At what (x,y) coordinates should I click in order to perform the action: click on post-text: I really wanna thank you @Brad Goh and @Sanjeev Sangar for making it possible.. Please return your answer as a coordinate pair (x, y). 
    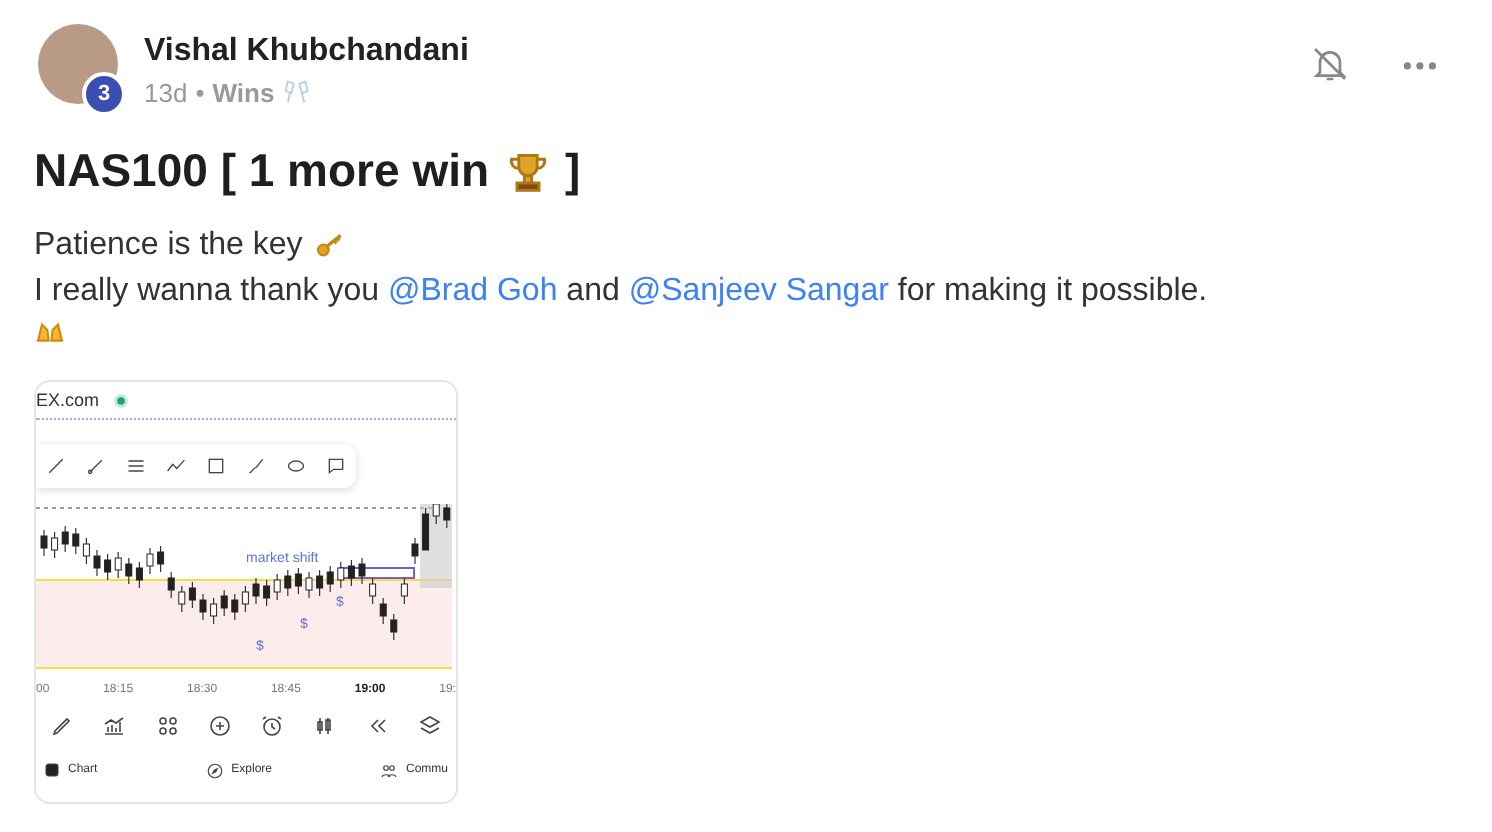
    Looking at the image, I should click on (621, 292).